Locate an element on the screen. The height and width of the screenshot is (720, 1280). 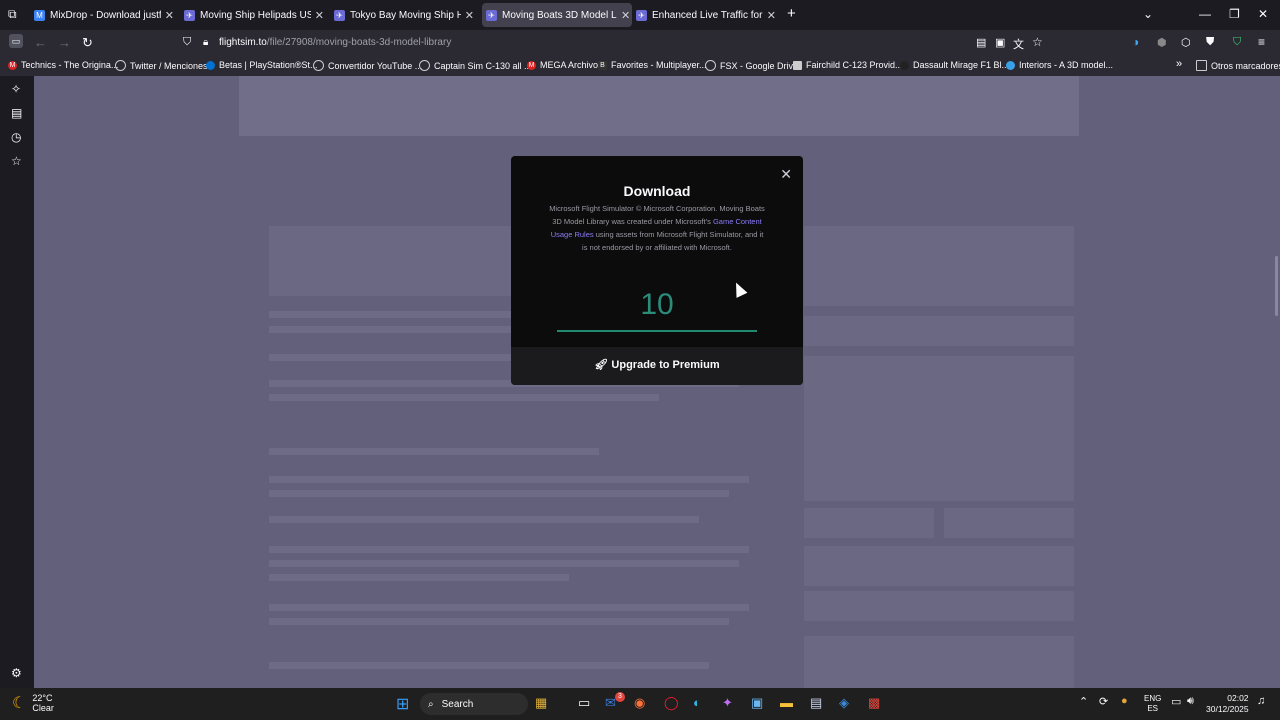
translate-icon: 文 is located at coordinates (1018, 44).